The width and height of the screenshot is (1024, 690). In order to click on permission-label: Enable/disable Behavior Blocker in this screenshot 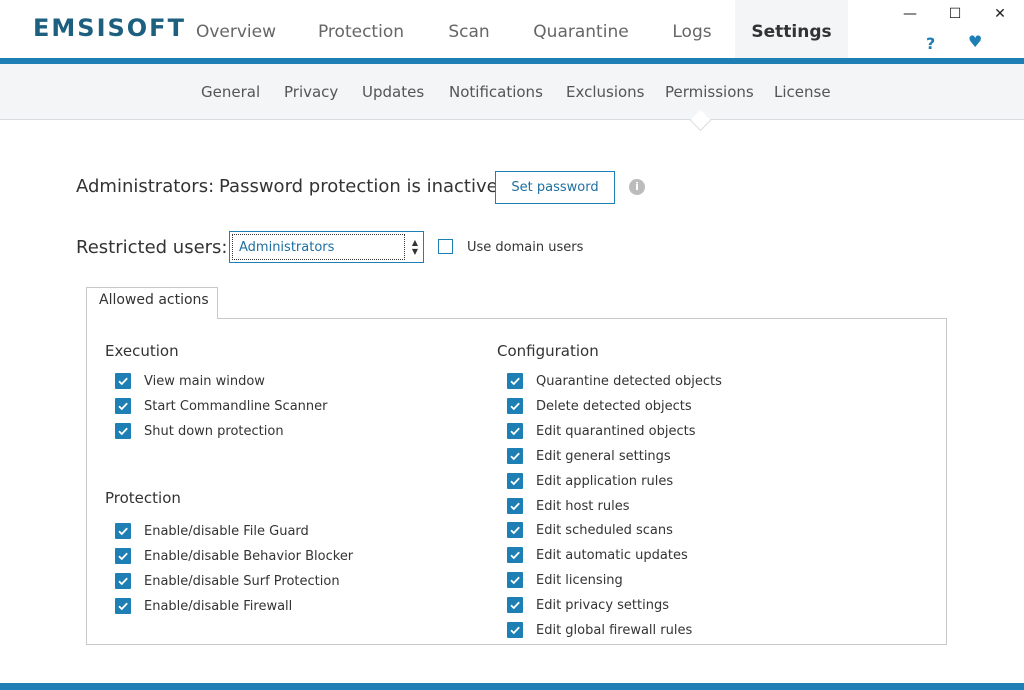, I will do `click(249, 556)`.